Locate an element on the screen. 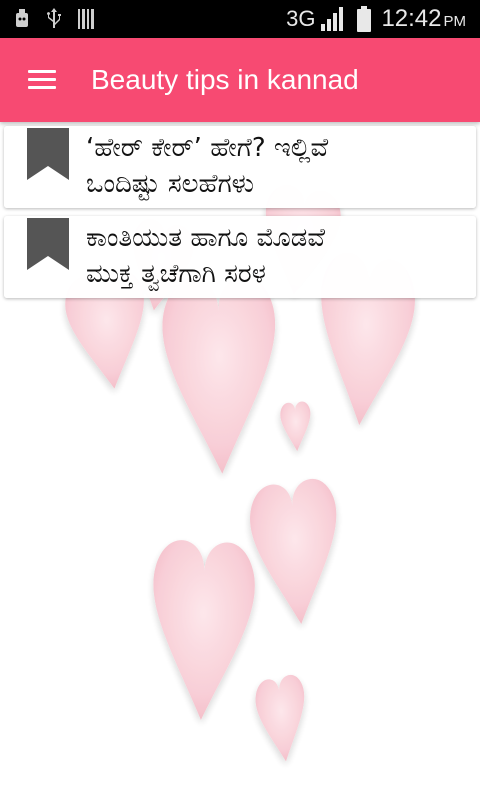 This screenshot has height=800, width=480. list-item-title-line2: ಒಂದಿಷ್ಟು ಸಲಹೆಗಳು is located at coordinates (170, 184).